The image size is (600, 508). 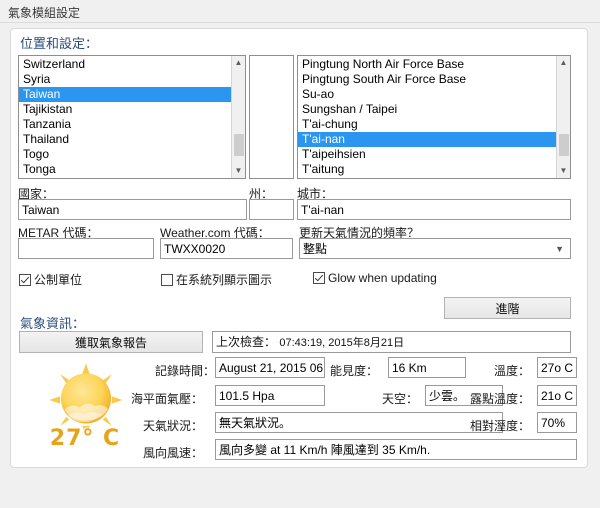 I want to click on wind-label: 風向風速：, so click(x=173, y=453).